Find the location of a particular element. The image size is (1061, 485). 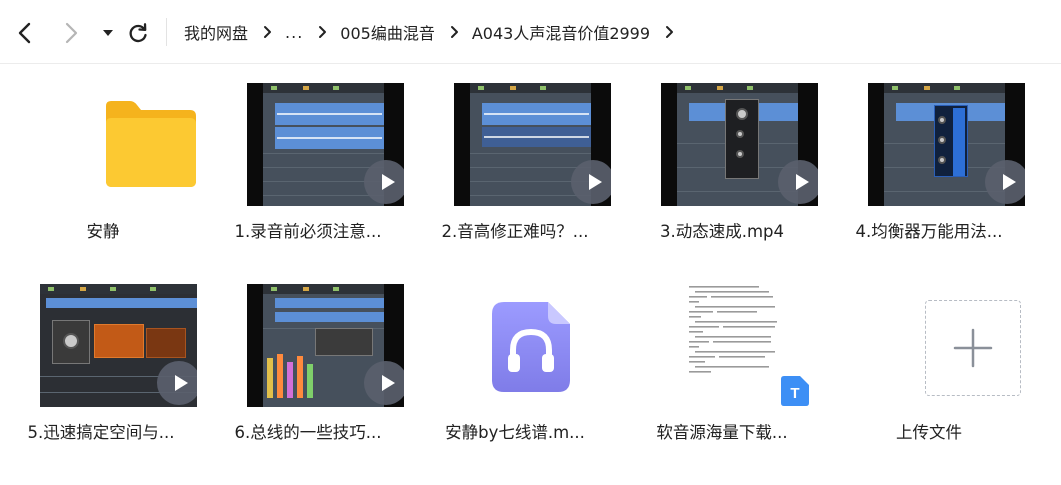

breadcrumb-item-folder: 005编曲混音 is located at coordinates (387, 32).